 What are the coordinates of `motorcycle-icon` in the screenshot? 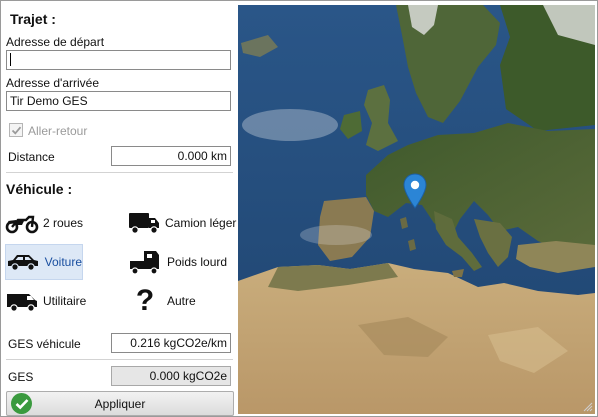 It's located at (22, 223).